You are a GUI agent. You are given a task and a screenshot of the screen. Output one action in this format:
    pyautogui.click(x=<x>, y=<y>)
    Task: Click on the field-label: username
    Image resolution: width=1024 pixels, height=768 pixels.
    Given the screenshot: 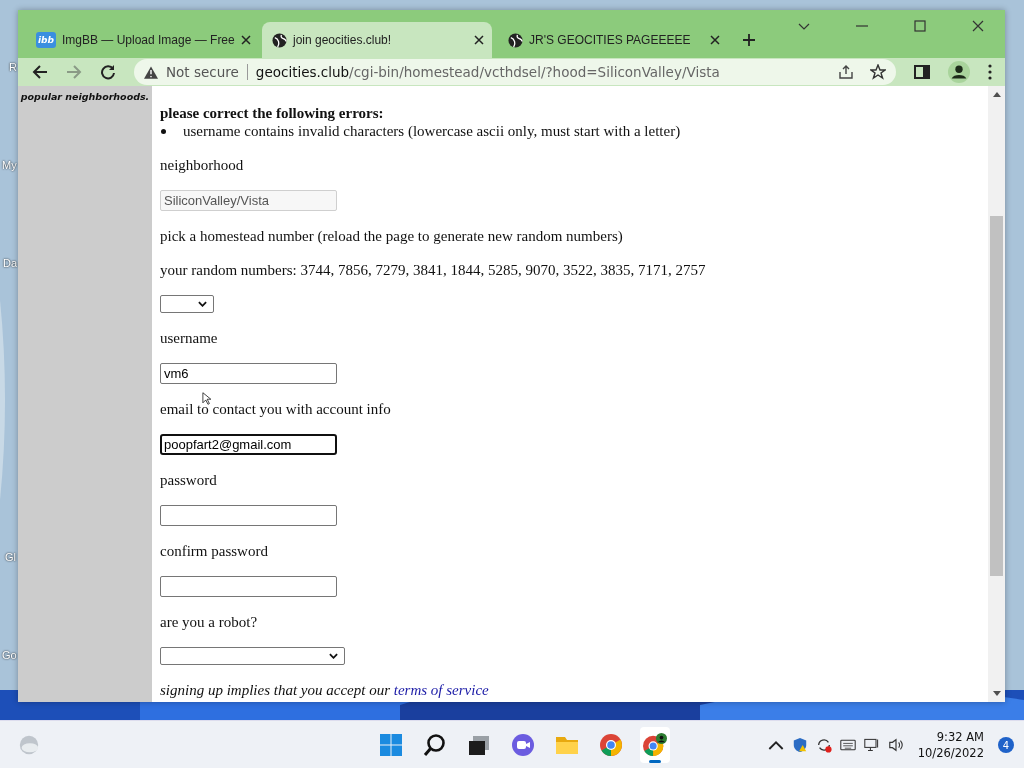 What is the action you would take?
    pyautogui.click(x=189, y=338)
    